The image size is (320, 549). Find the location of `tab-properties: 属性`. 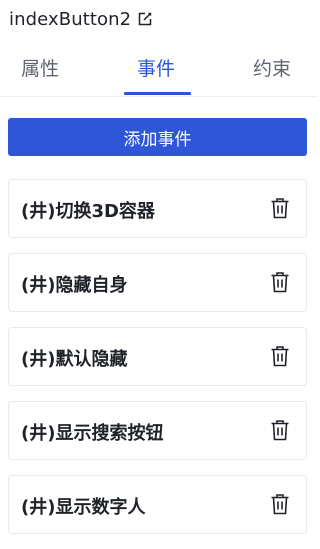

tab-properties: 属性 is located at coordinates (40, 67).